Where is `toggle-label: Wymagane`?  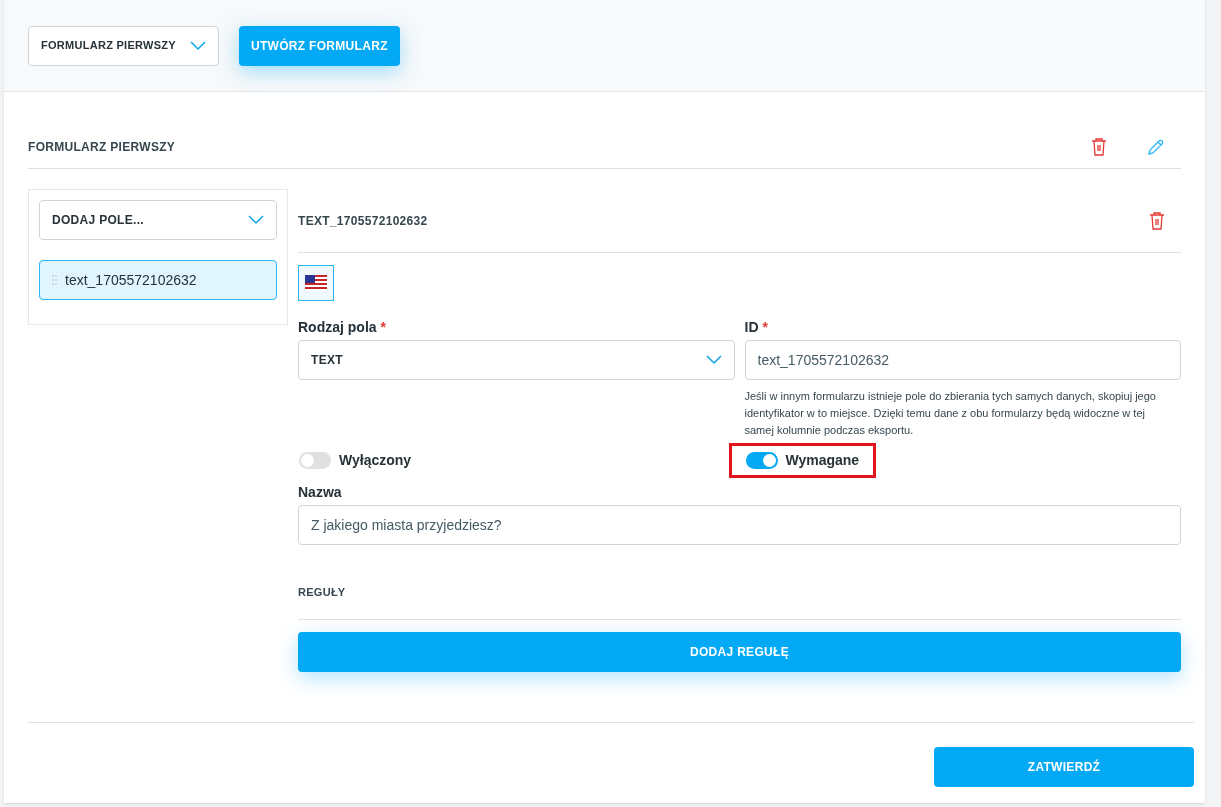
toggle-label: Wymagane is located at coordinates (822, 460).